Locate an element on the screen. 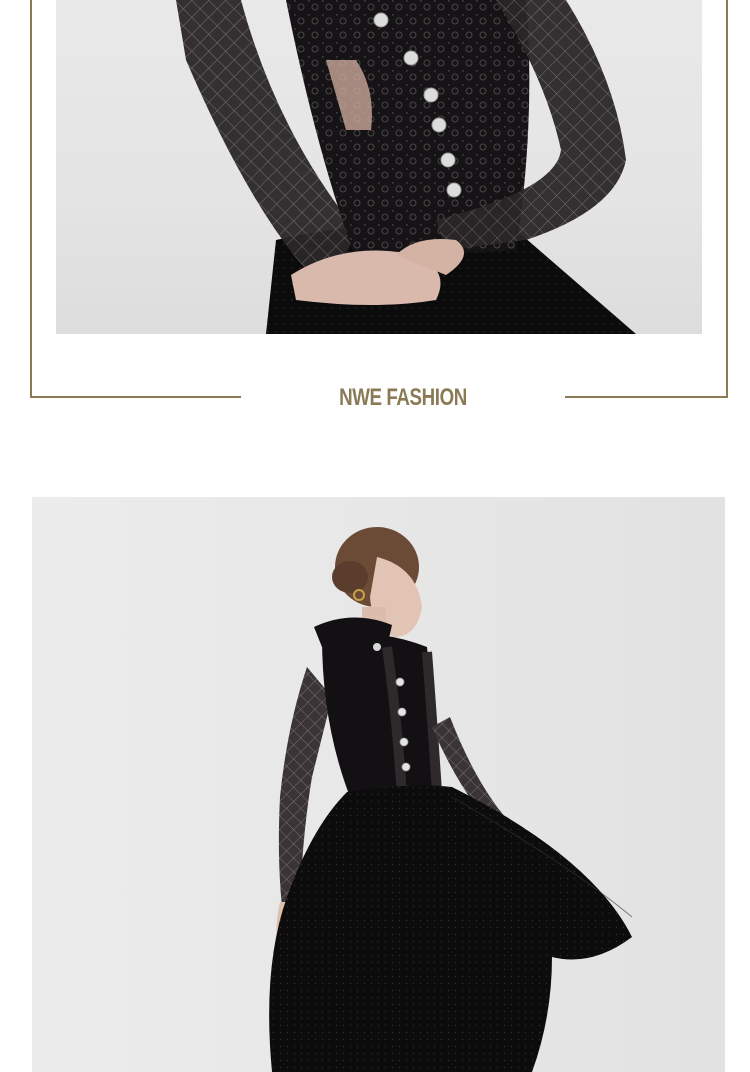 The height and width of the screenshot is (1072, 750). frame-divider-right is located at coordinates (646, 397).